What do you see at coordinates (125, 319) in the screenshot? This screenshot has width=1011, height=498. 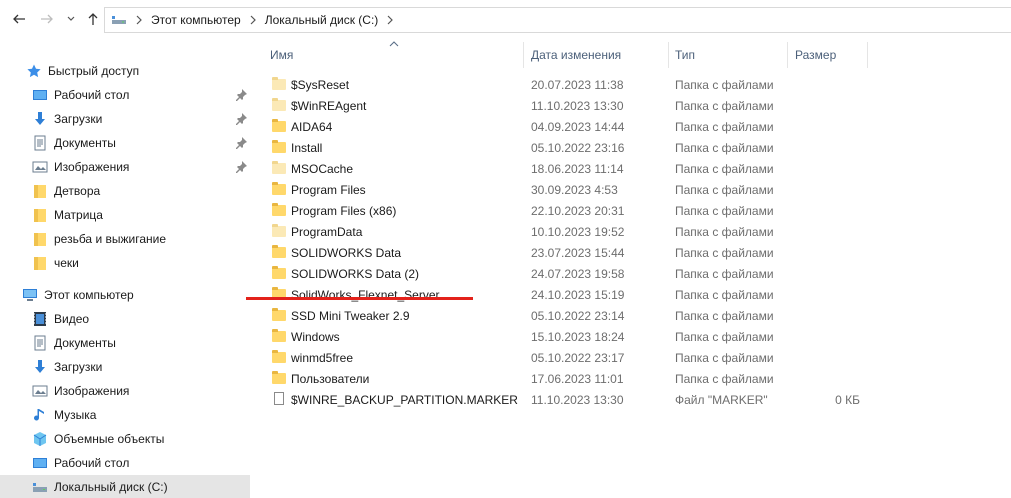 I see `sidebar-item-video: Видео` at bounding box center [125, 319].